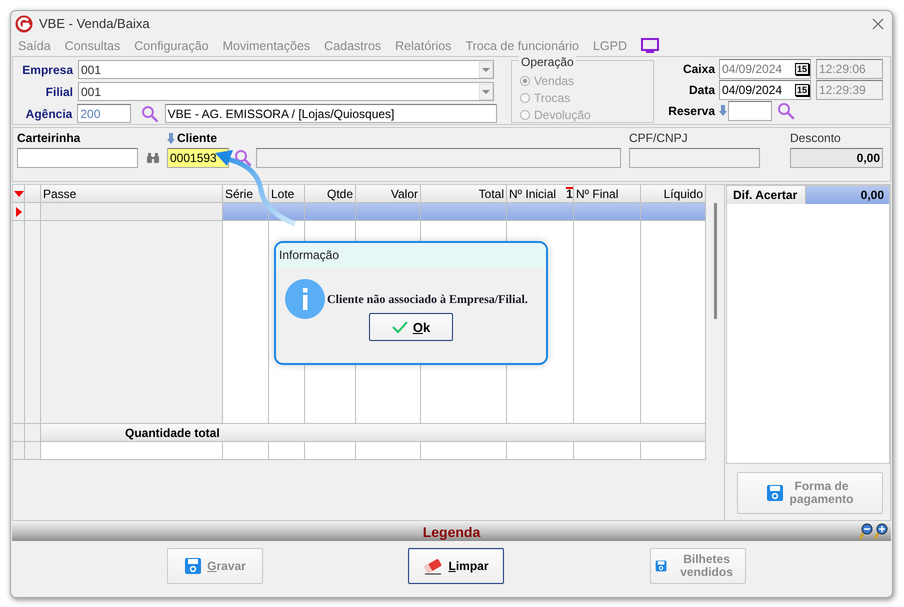 Image resolution: width=904 pixels, height=607 pixels. Describe the element at coordinates (765, 90) in the screenshot. I see `date-field: 04/09/2024 15` at that location.